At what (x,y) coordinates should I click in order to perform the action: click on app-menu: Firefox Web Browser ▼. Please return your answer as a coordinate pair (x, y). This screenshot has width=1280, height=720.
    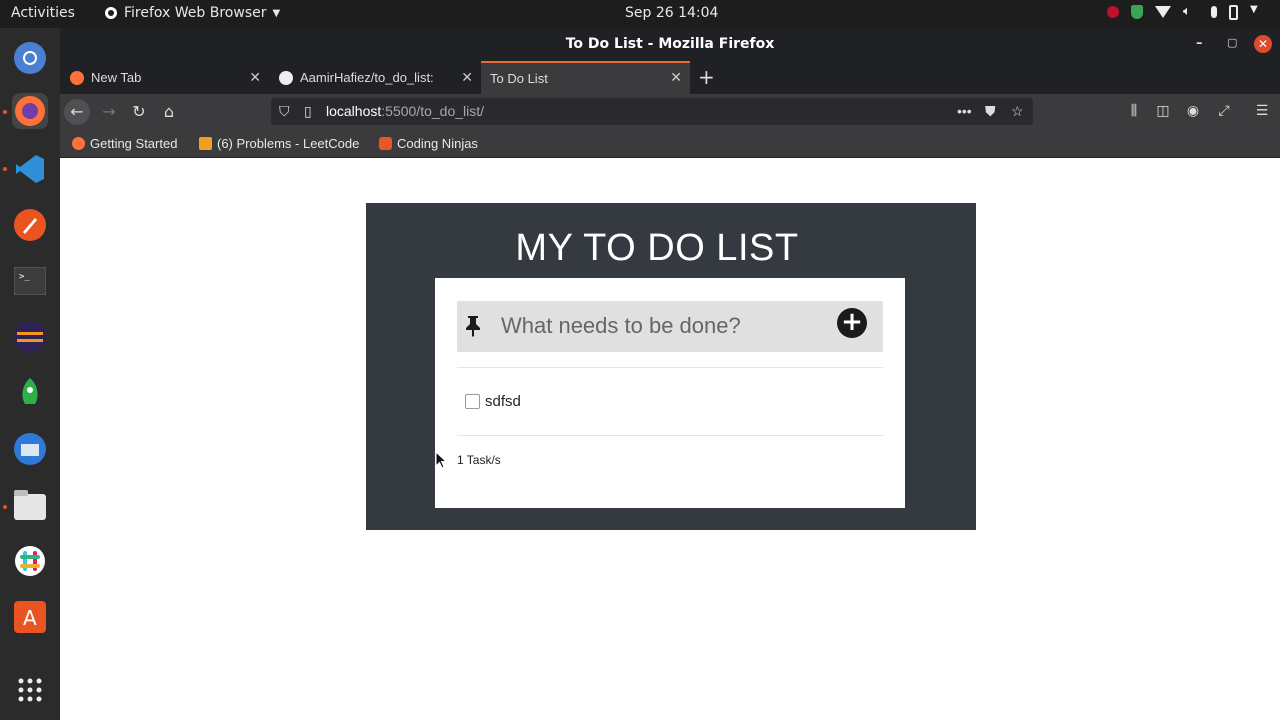
    Looking at the image, I should click on (192, 13).